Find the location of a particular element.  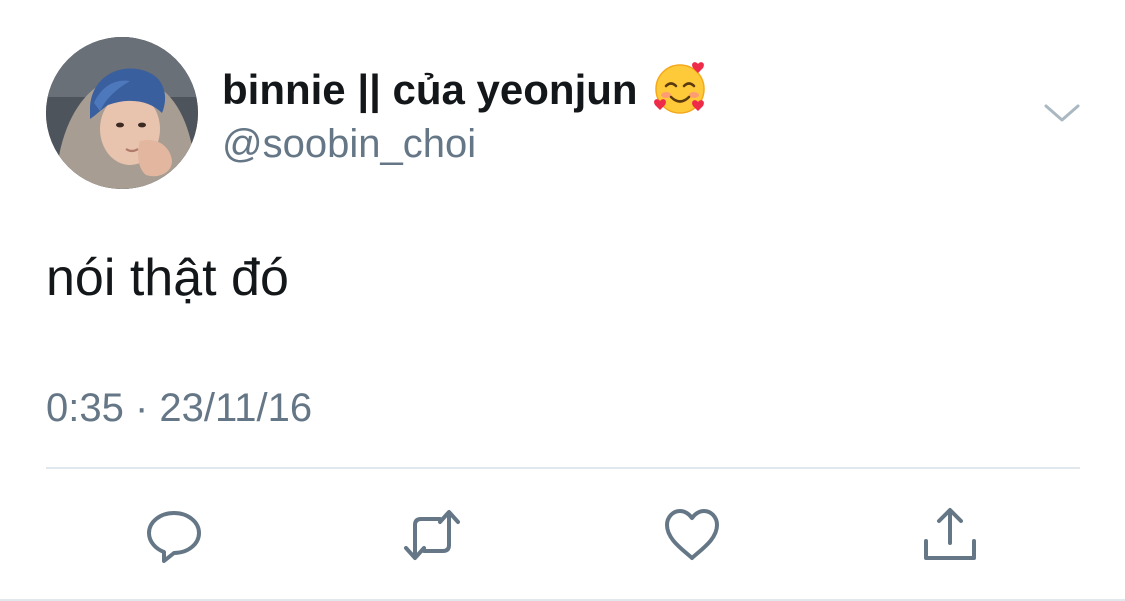

reply-icon is located at coordinates (174, 537).